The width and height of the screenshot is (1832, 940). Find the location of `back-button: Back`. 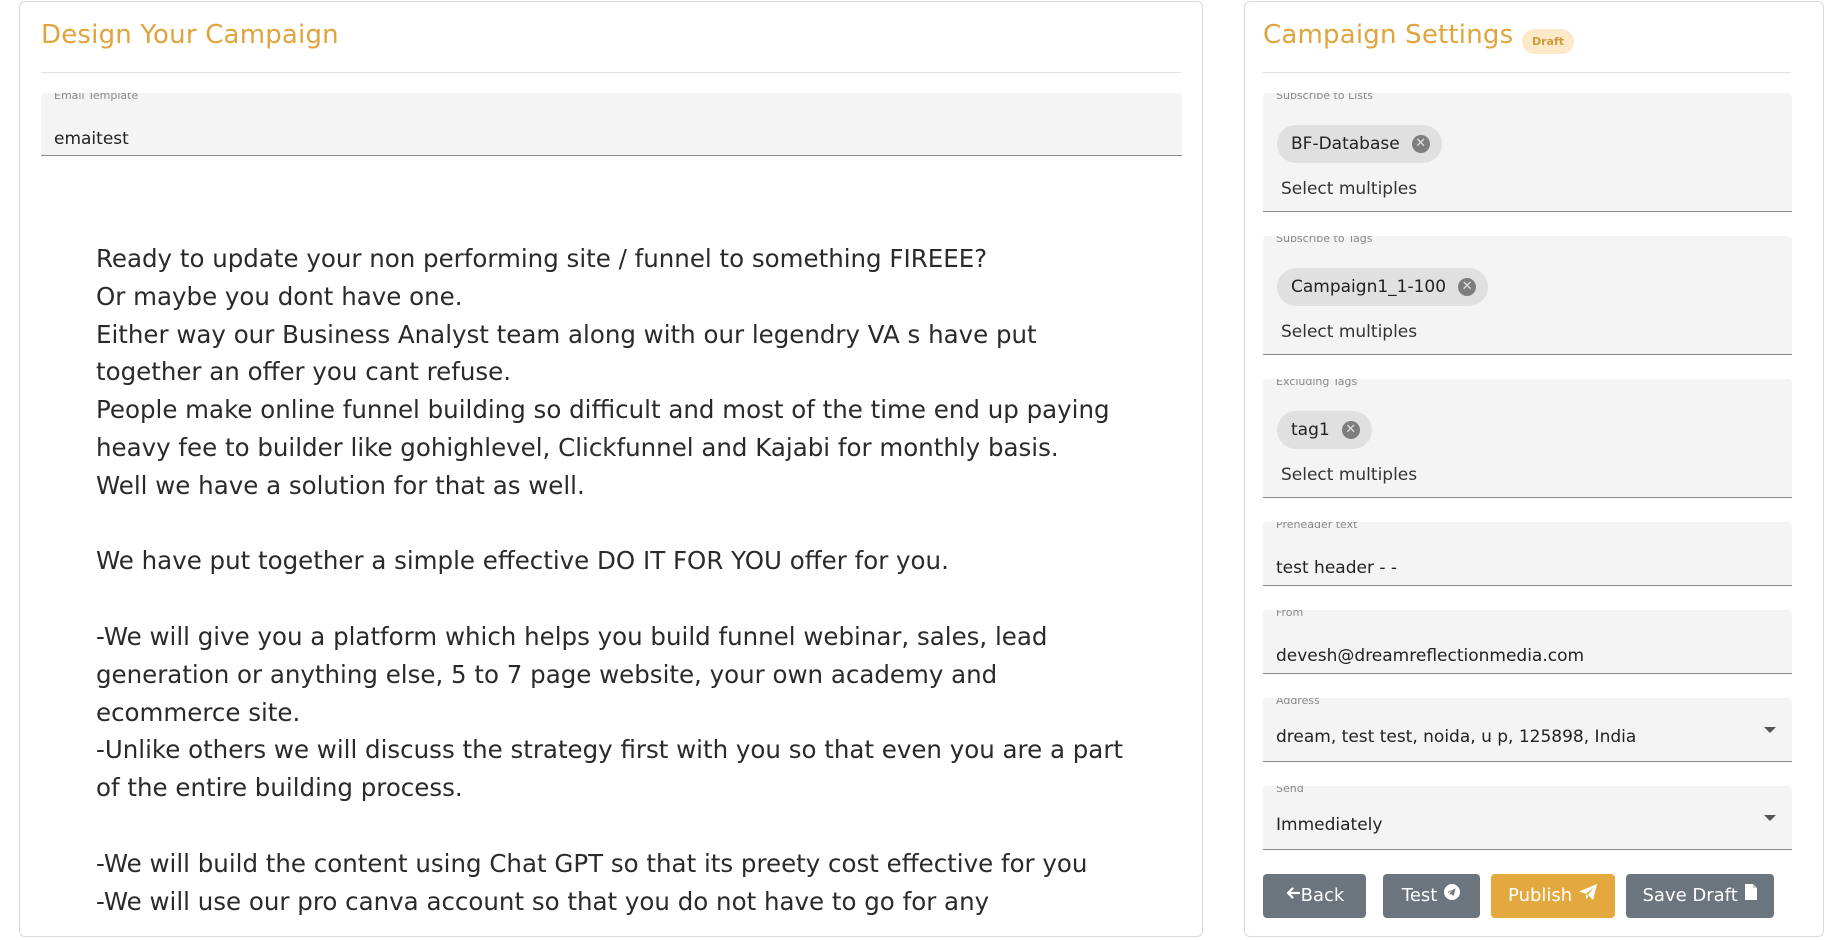

back-button: Back is located at coordinates (1314, 896).